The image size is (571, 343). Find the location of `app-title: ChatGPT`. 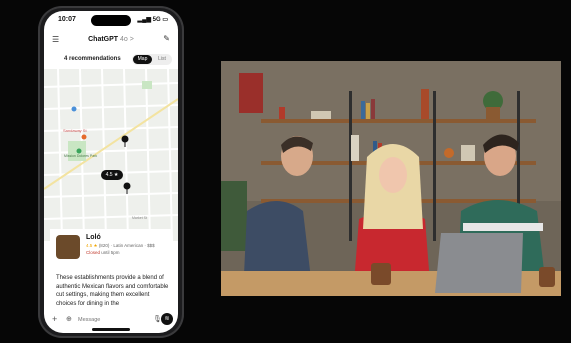

app-title: ChatGPT is located at coordinates (103, 39).